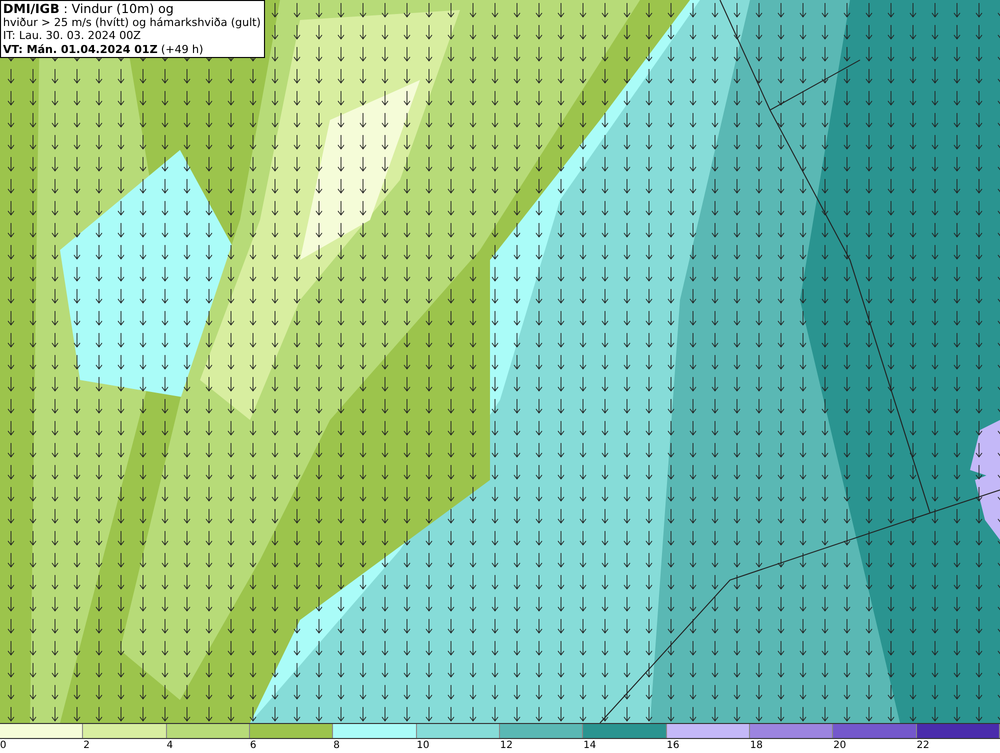 This screenshot has height=753, width=1000. I want to click on legend-label: 2, so click(86, 745).